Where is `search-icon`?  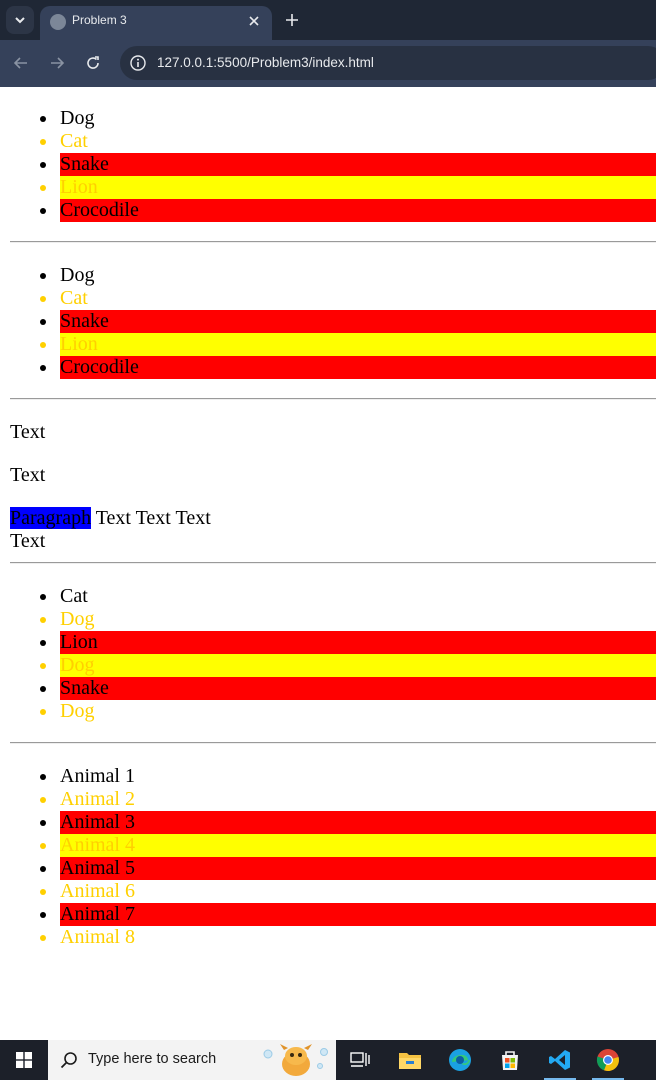 search-icon is located at coordinates (68, 1060).